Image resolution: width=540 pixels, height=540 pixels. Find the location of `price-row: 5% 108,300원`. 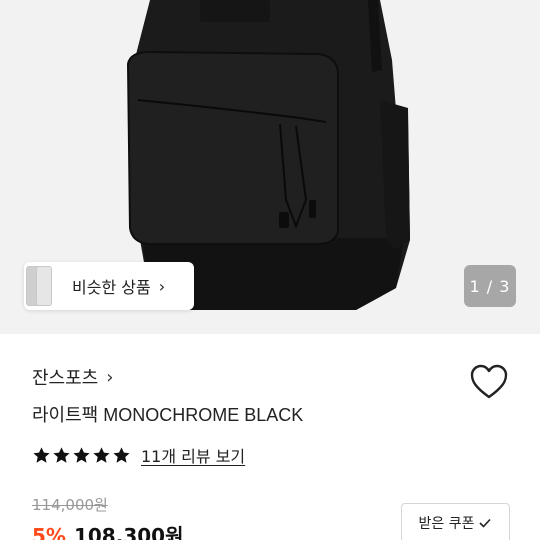

price-row: 5% 108,300원 is located at coordinates (107, 530).